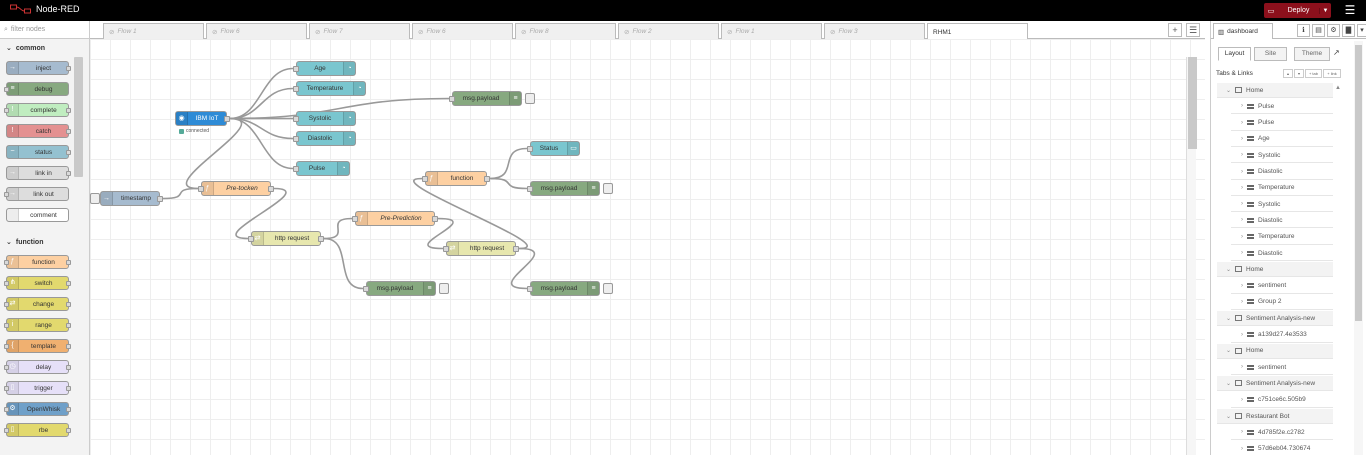 The width and height of the screenshot is (1366, 455). Describe the element at coordinates (1303, 30) in the screenshot. I see `info-icon: ℹ` at that location.